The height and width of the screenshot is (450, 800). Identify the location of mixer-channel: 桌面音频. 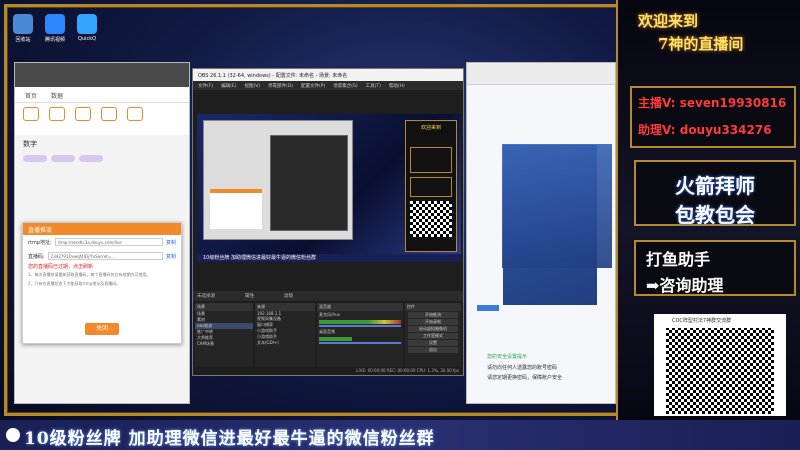
(327, 331).